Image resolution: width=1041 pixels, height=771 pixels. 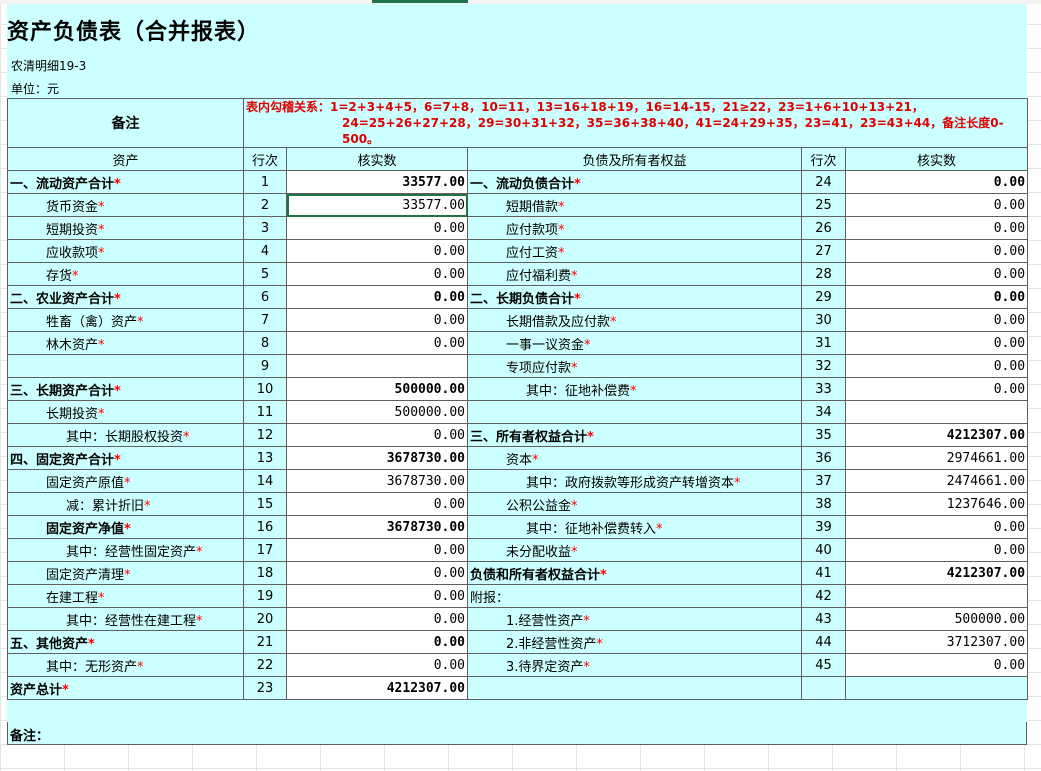 What do you see at coordinates (265, 458) in the screenshot?
I see `asset-row-number: 13` at bounding box center [265, 458].